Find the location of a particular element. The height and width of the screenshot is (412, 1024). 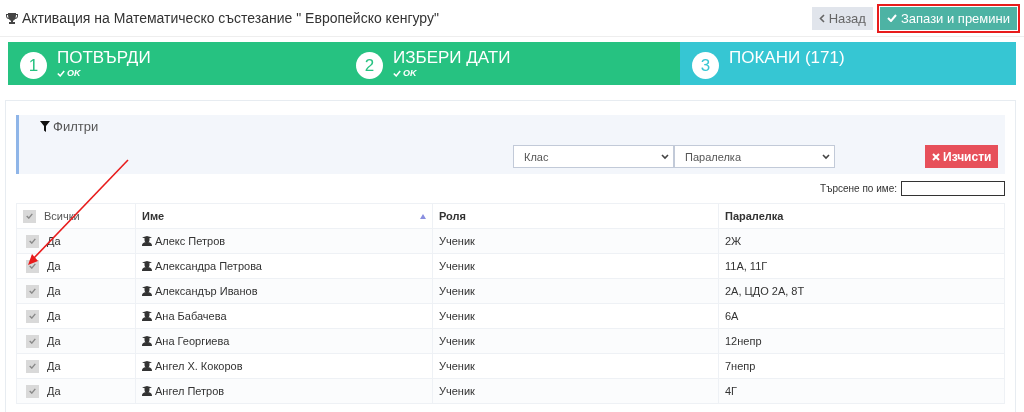

column-header: Паралелка is located at coordinates (754, 216).